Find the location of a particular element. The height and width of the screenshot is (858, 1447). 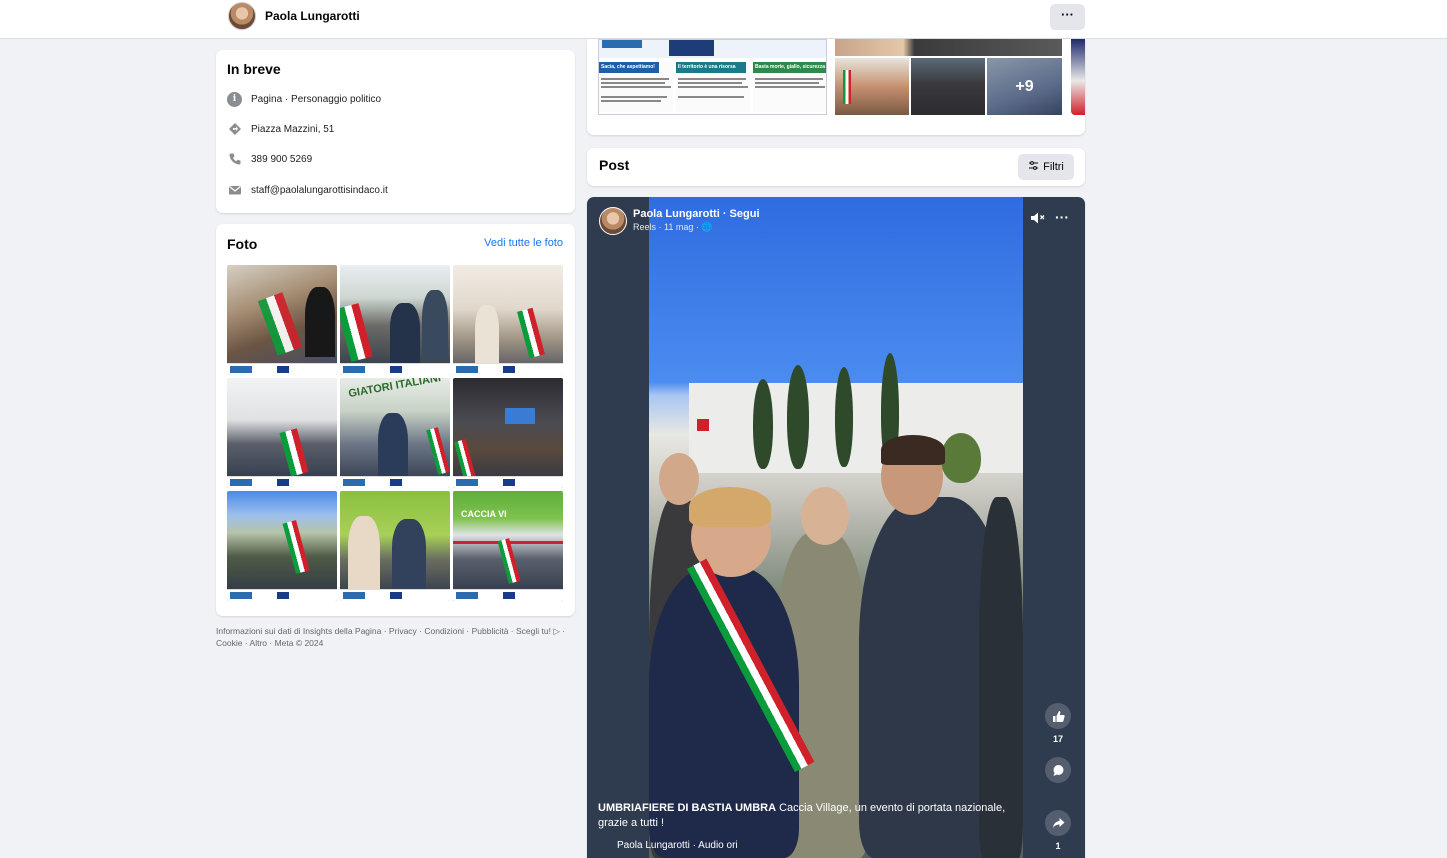

gallery-image: +9 is located at coordinates (1024, 86).